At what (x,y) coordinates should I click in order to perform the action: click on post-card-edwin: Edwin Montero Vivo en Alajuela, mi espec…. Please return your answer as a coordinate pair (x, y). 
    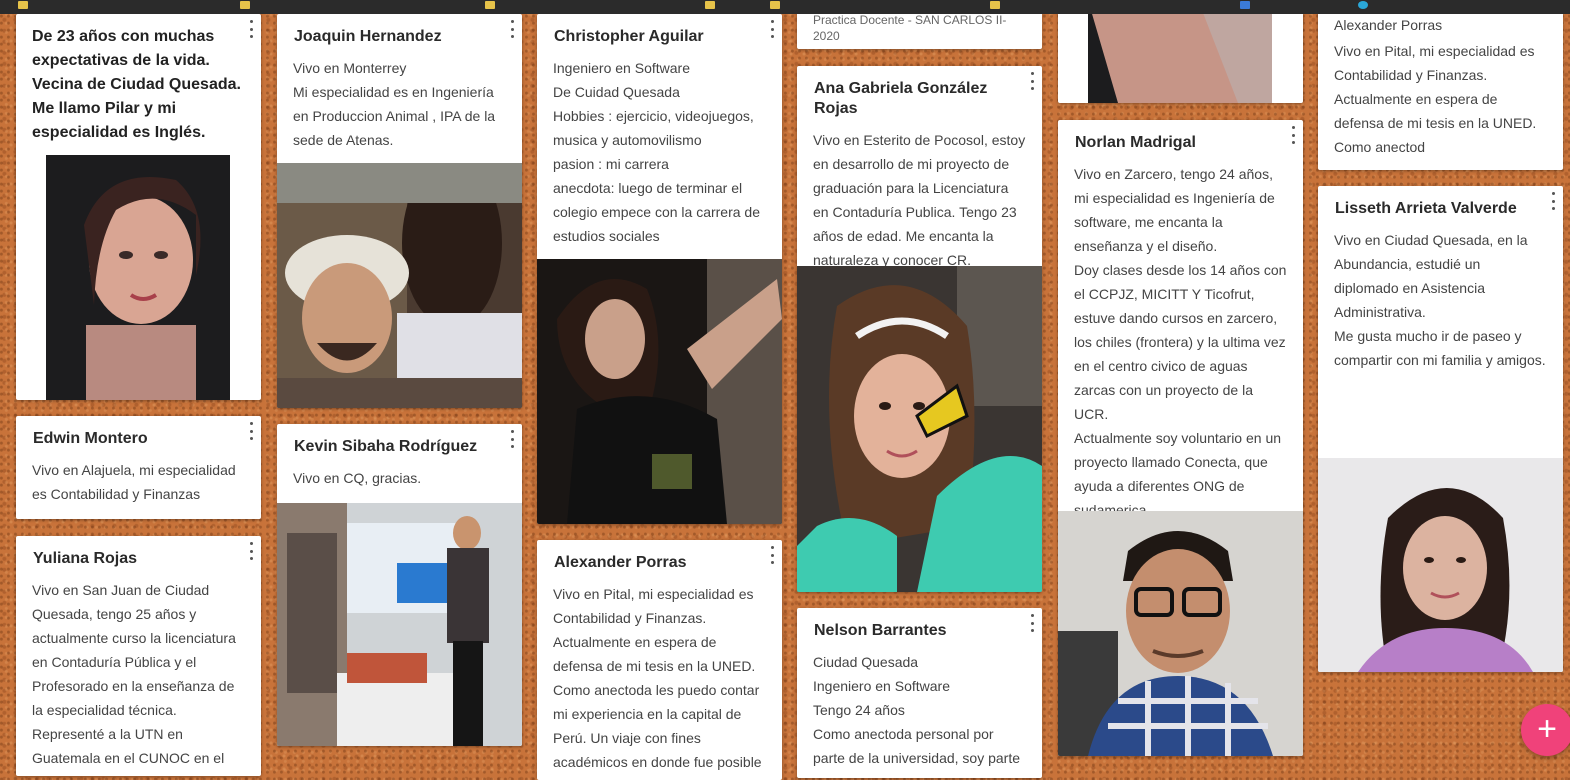
    Looking at the image, I should click on (138, 467).